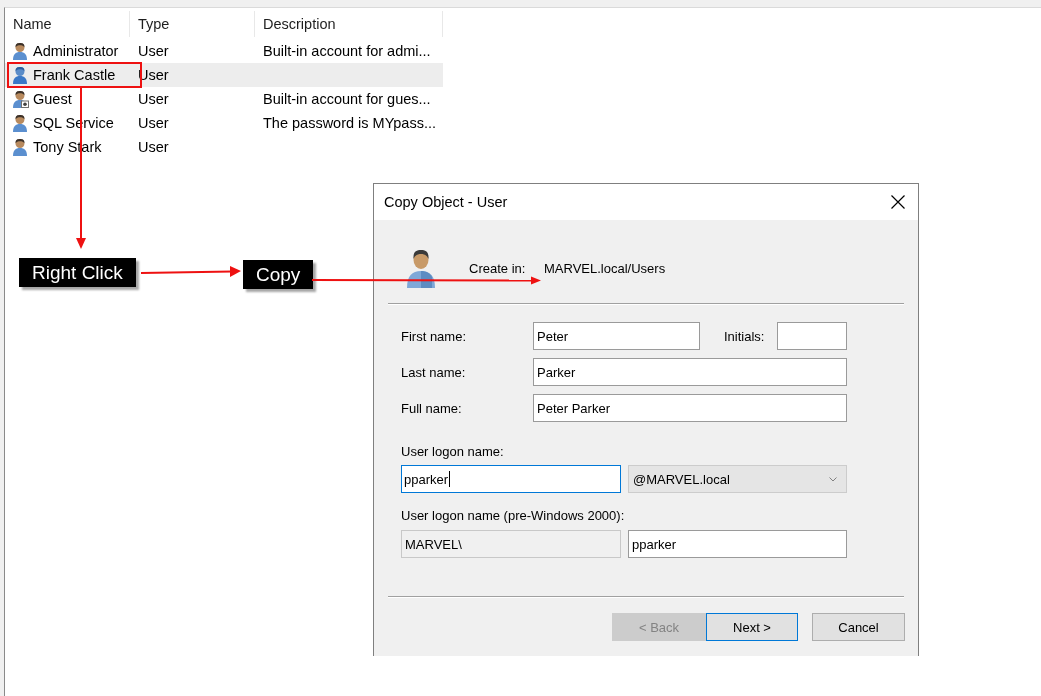 The width and height of the screenshot is (1041, 696). Describe the element at coordinates (349, 24) in the screenshot. I see `column-header: Description` at that location.